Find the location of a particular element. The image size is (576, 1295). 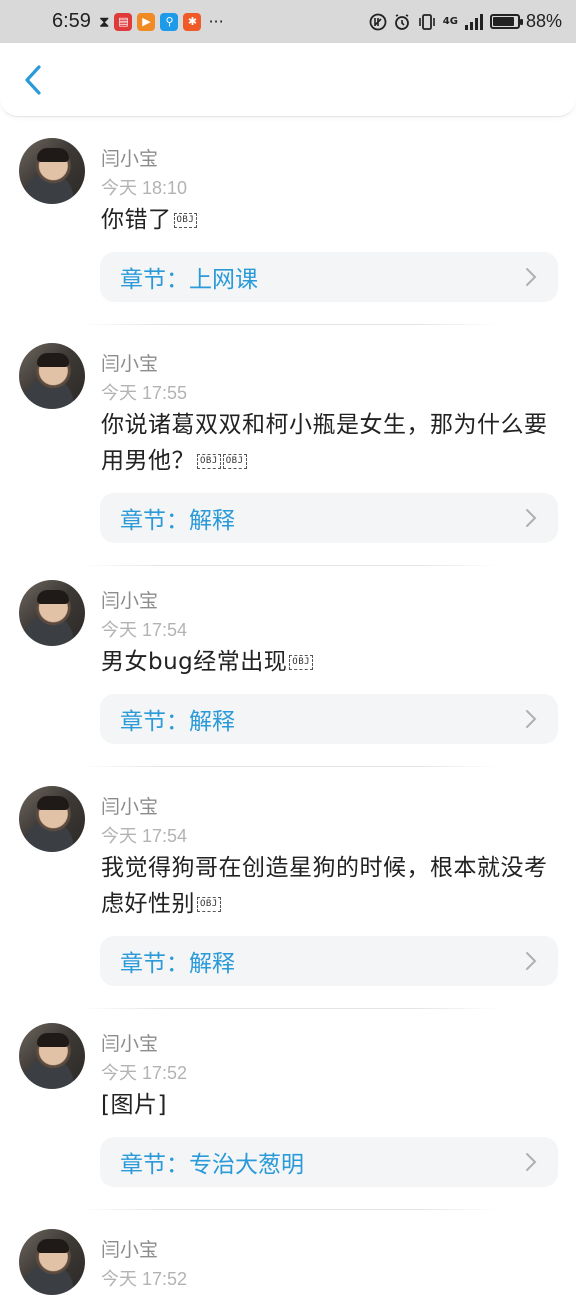

comment-text: 你错了 is located at coordinates (136, 220).